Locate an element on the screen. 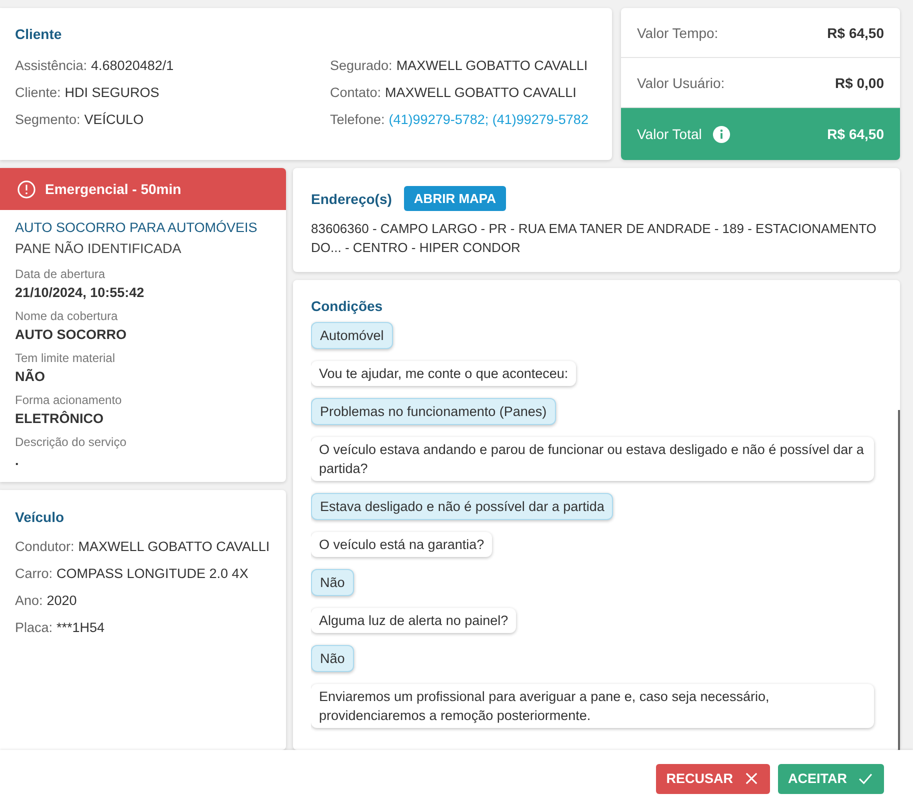 The width and height of the screenshot is (913, 807). field-label: Forma acionamento is located at coordinates (69, 400).